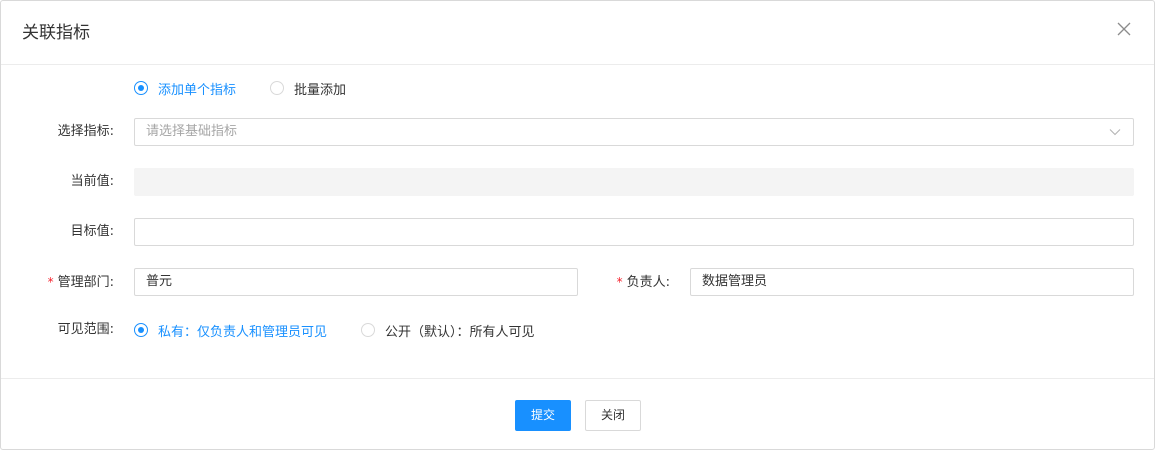 This screenshot has height=450, width=1155. I want to click on add-batch-label: 批量添加, so click(320, 90).